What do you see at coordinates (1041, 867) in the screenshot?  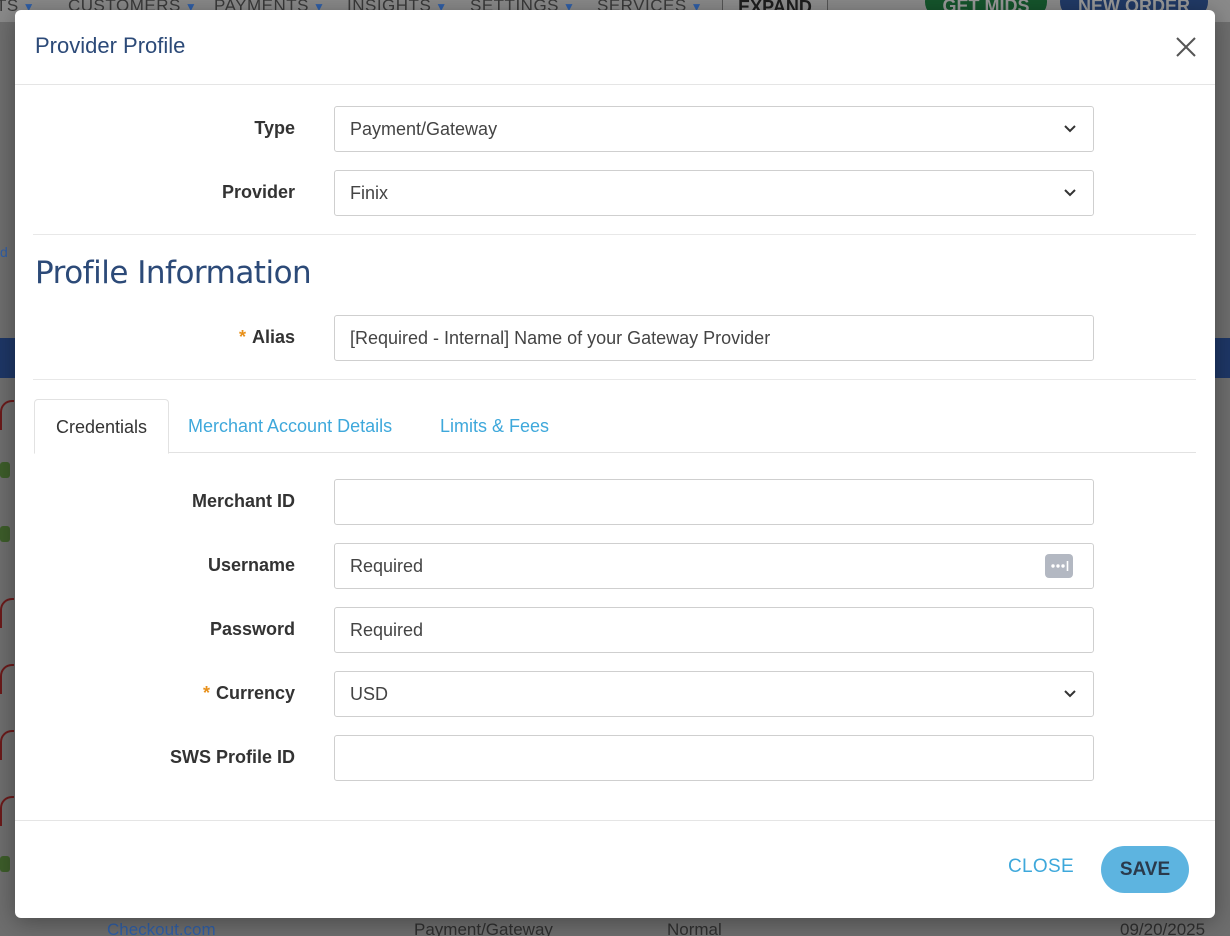 I see `close-button: CLOSE` at bounding box center [1041, 867].